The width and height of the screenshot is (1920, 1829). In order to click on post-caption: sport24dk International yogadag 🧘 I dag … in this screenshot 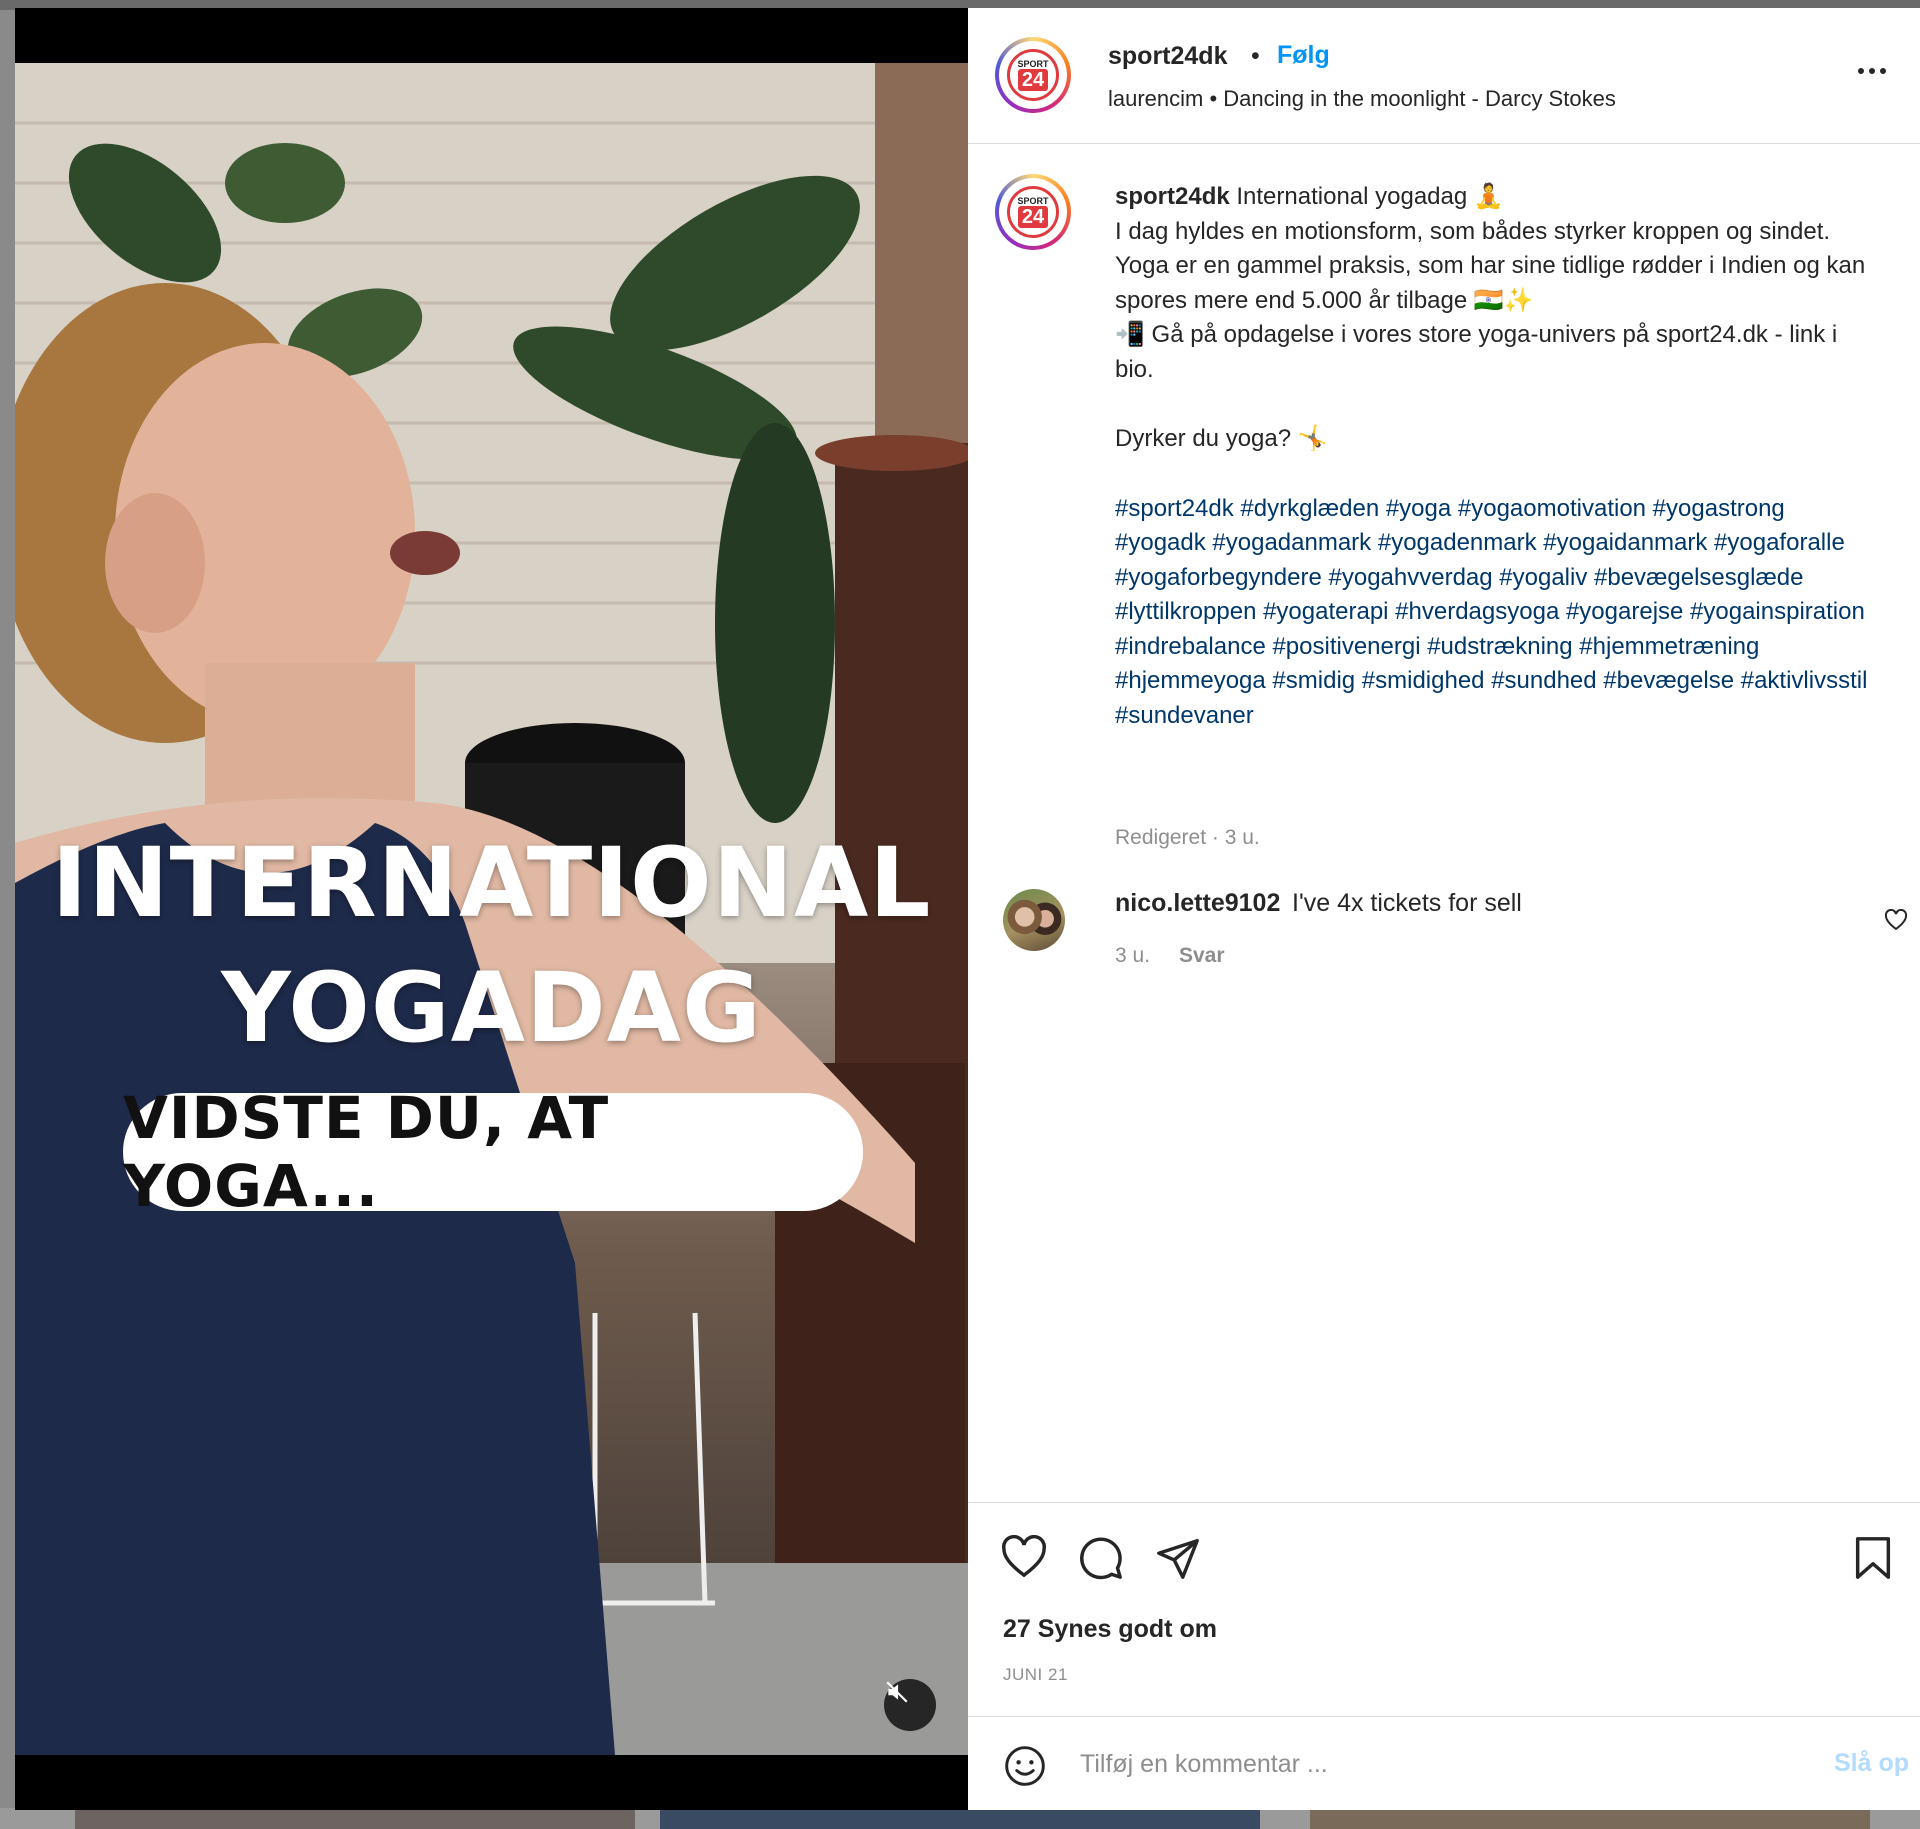, I will do `click(1495, 456)`.